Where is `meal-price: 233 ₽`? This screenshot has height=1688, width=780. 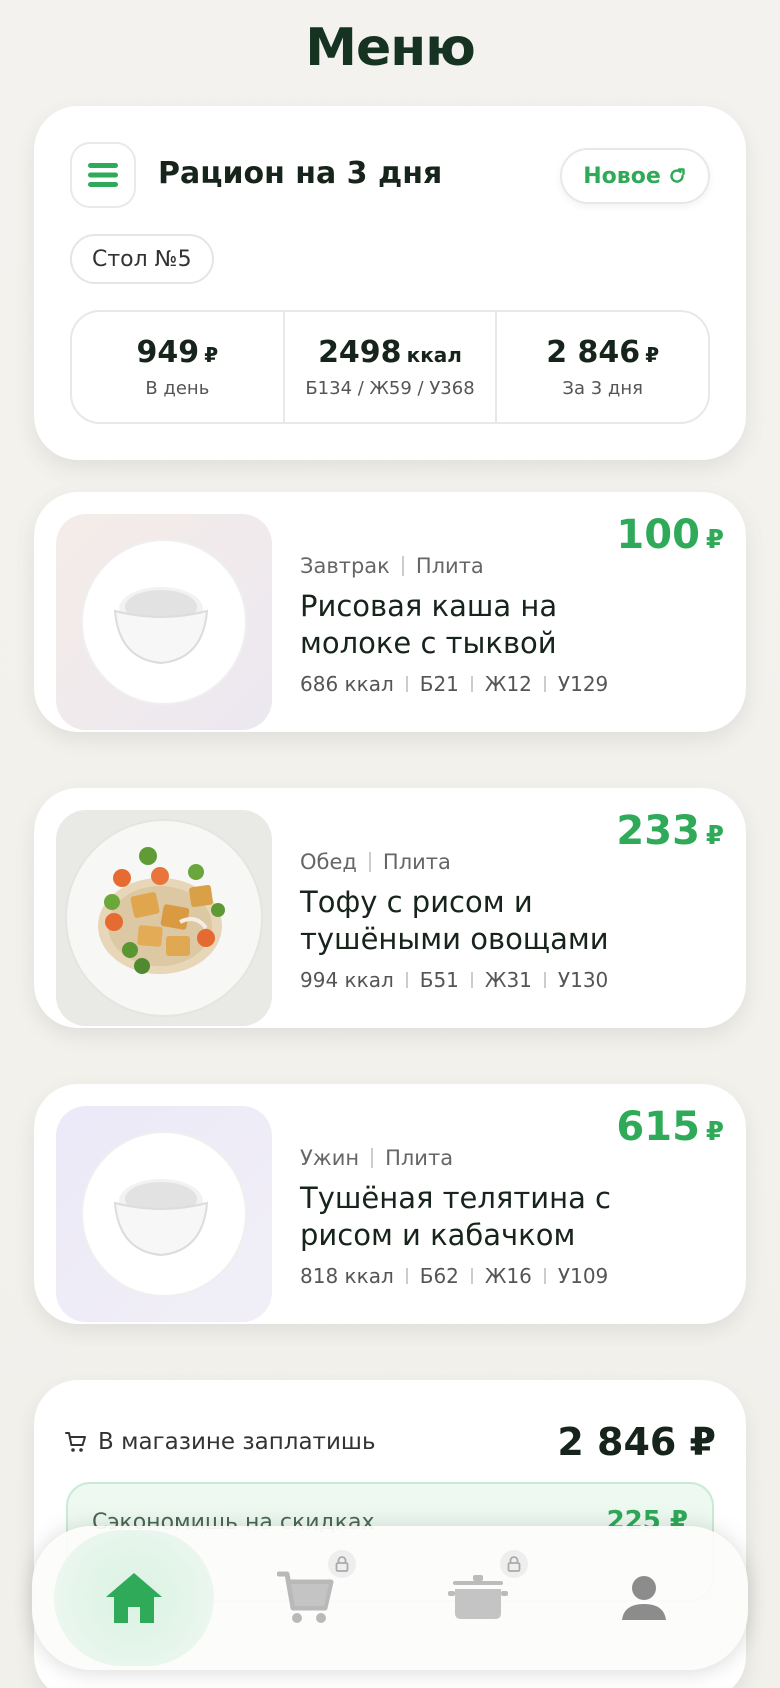
meal-price: 233 ₽ is located at coordinates (670, 831).